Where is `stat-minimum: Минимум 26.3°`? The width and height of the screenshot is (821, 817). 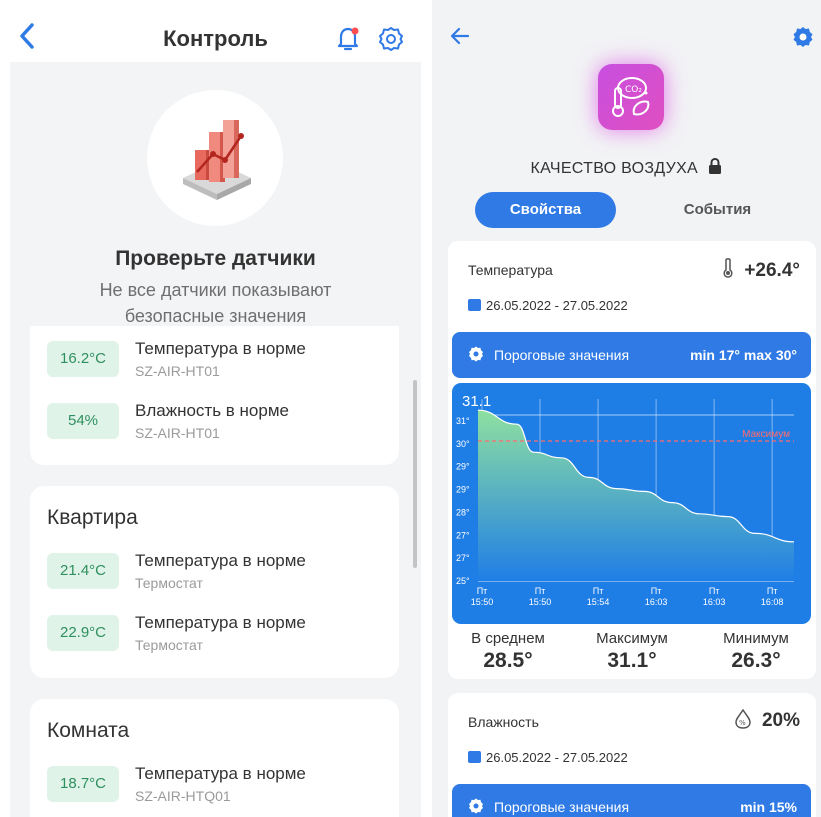
stat-minimum: Минимум 26.3° is located at coordinates (756, 651).